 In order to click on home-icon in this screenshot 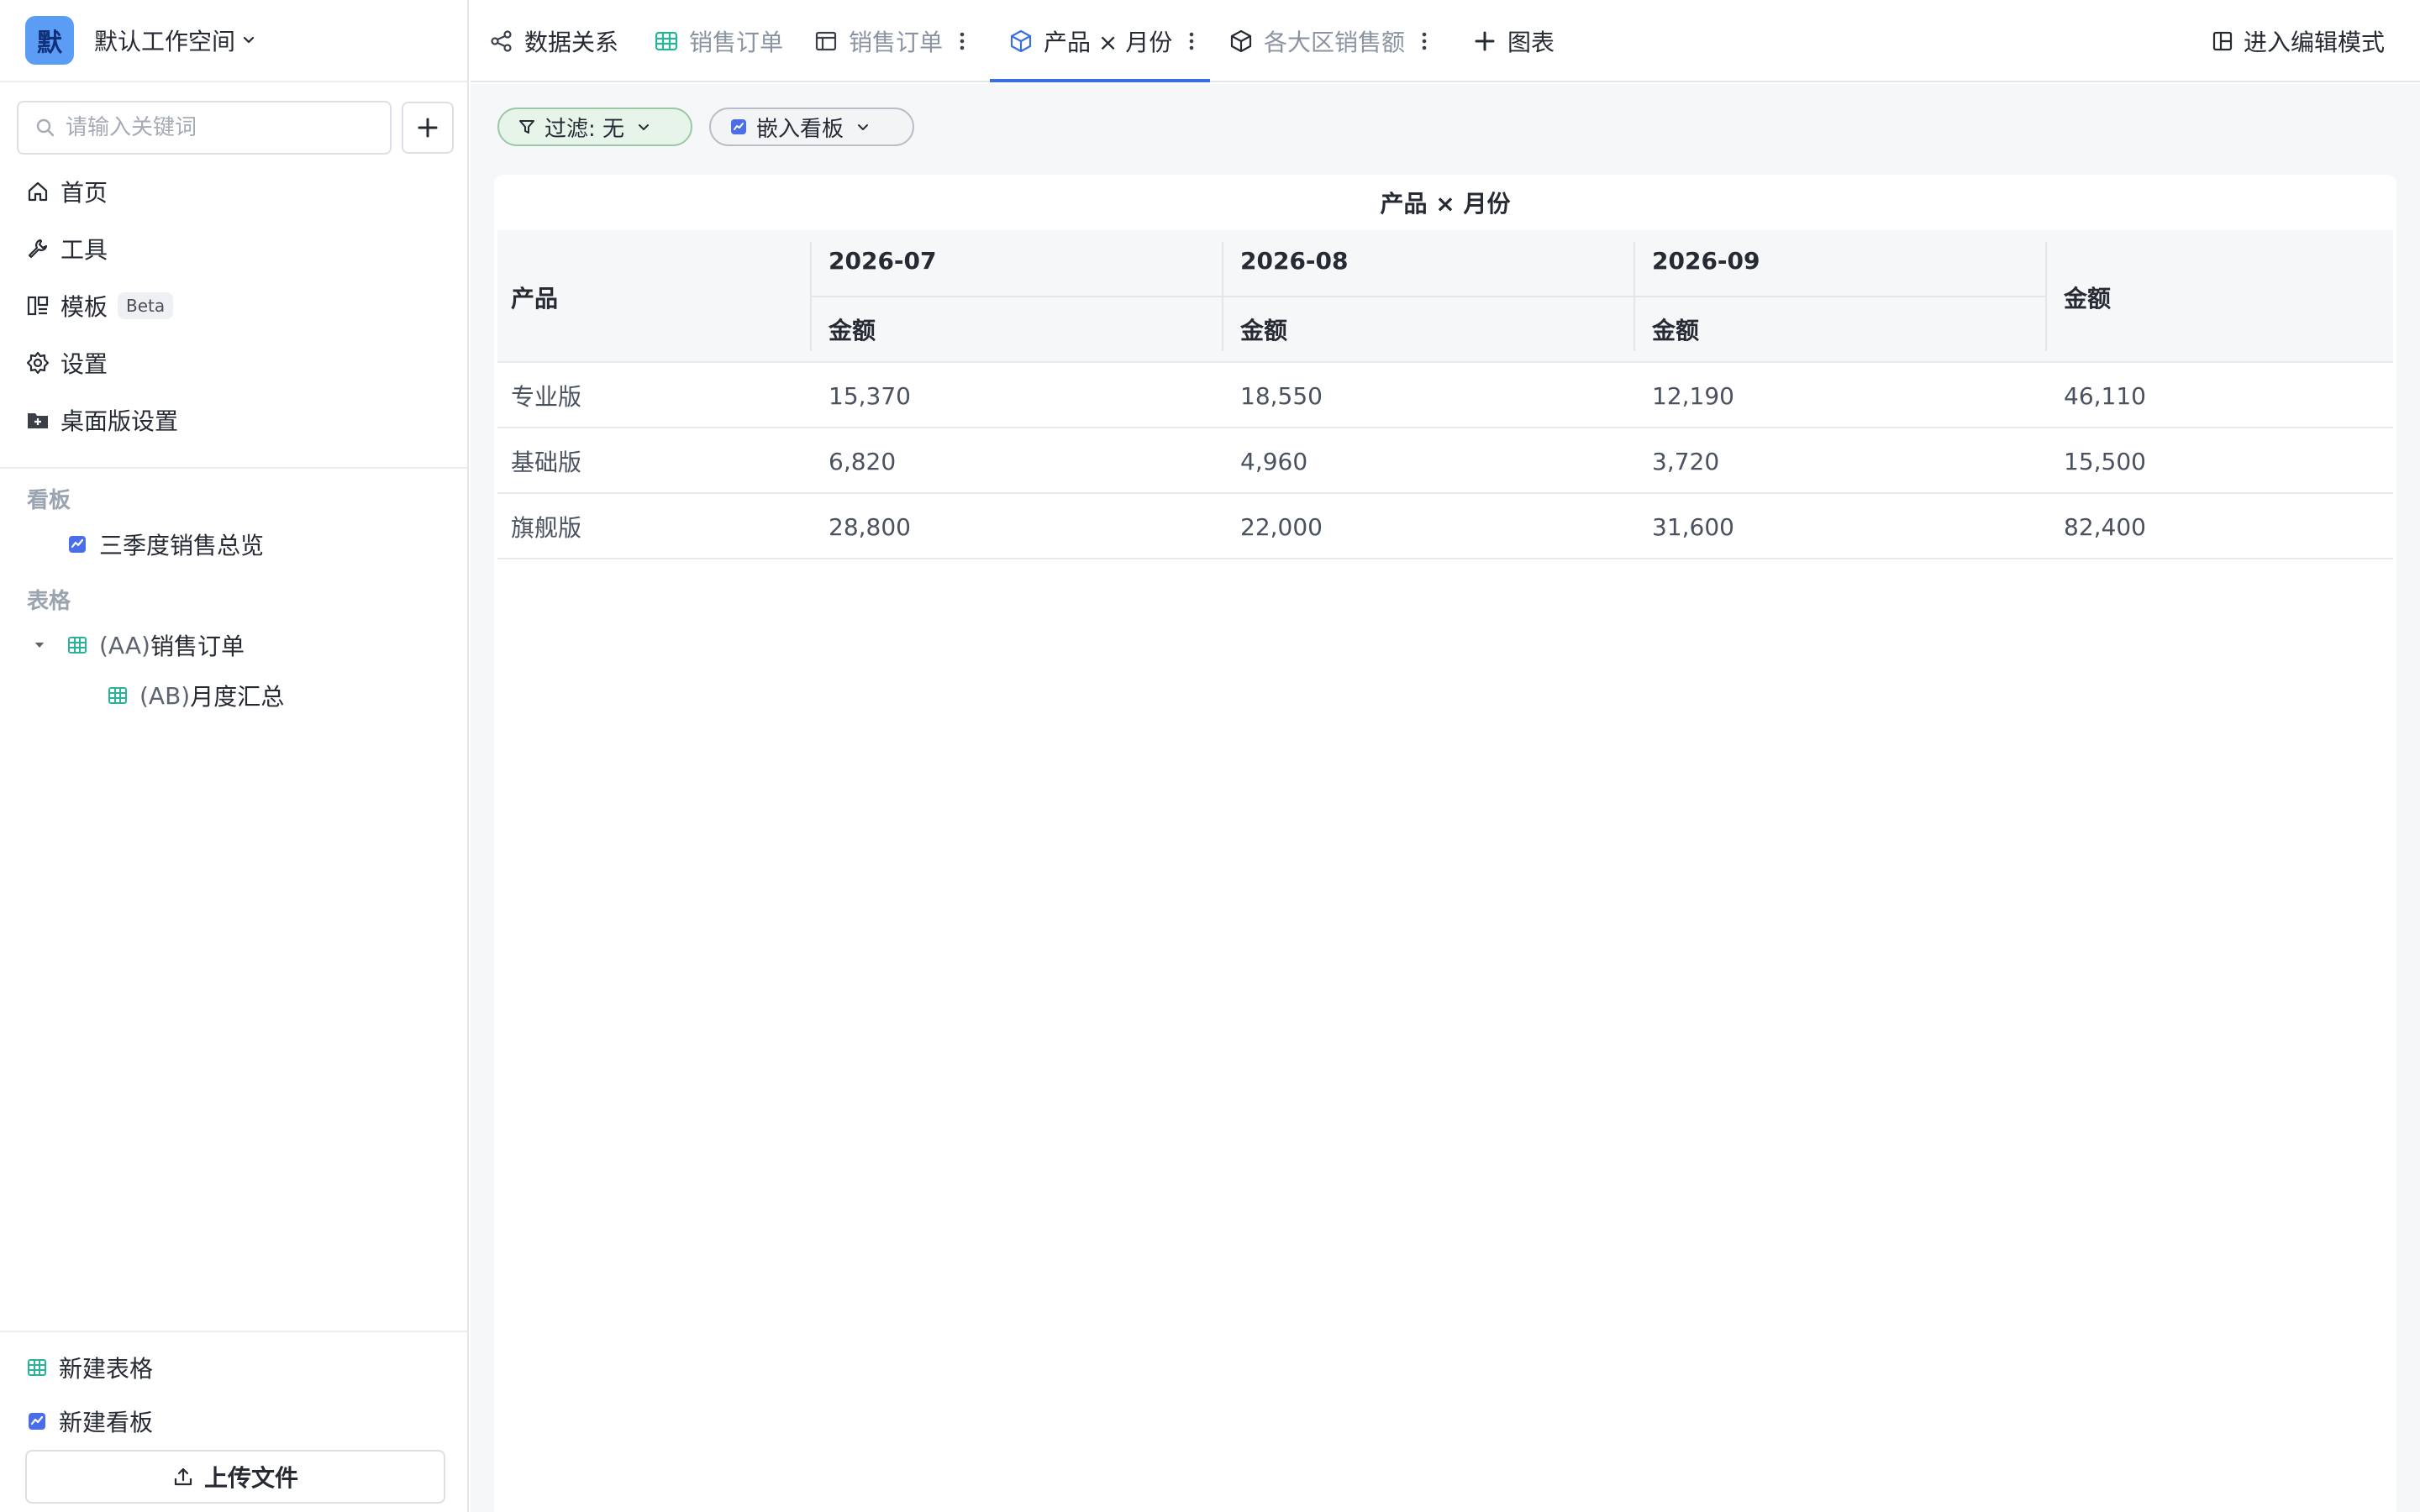, I will do `click(38, 191)`.